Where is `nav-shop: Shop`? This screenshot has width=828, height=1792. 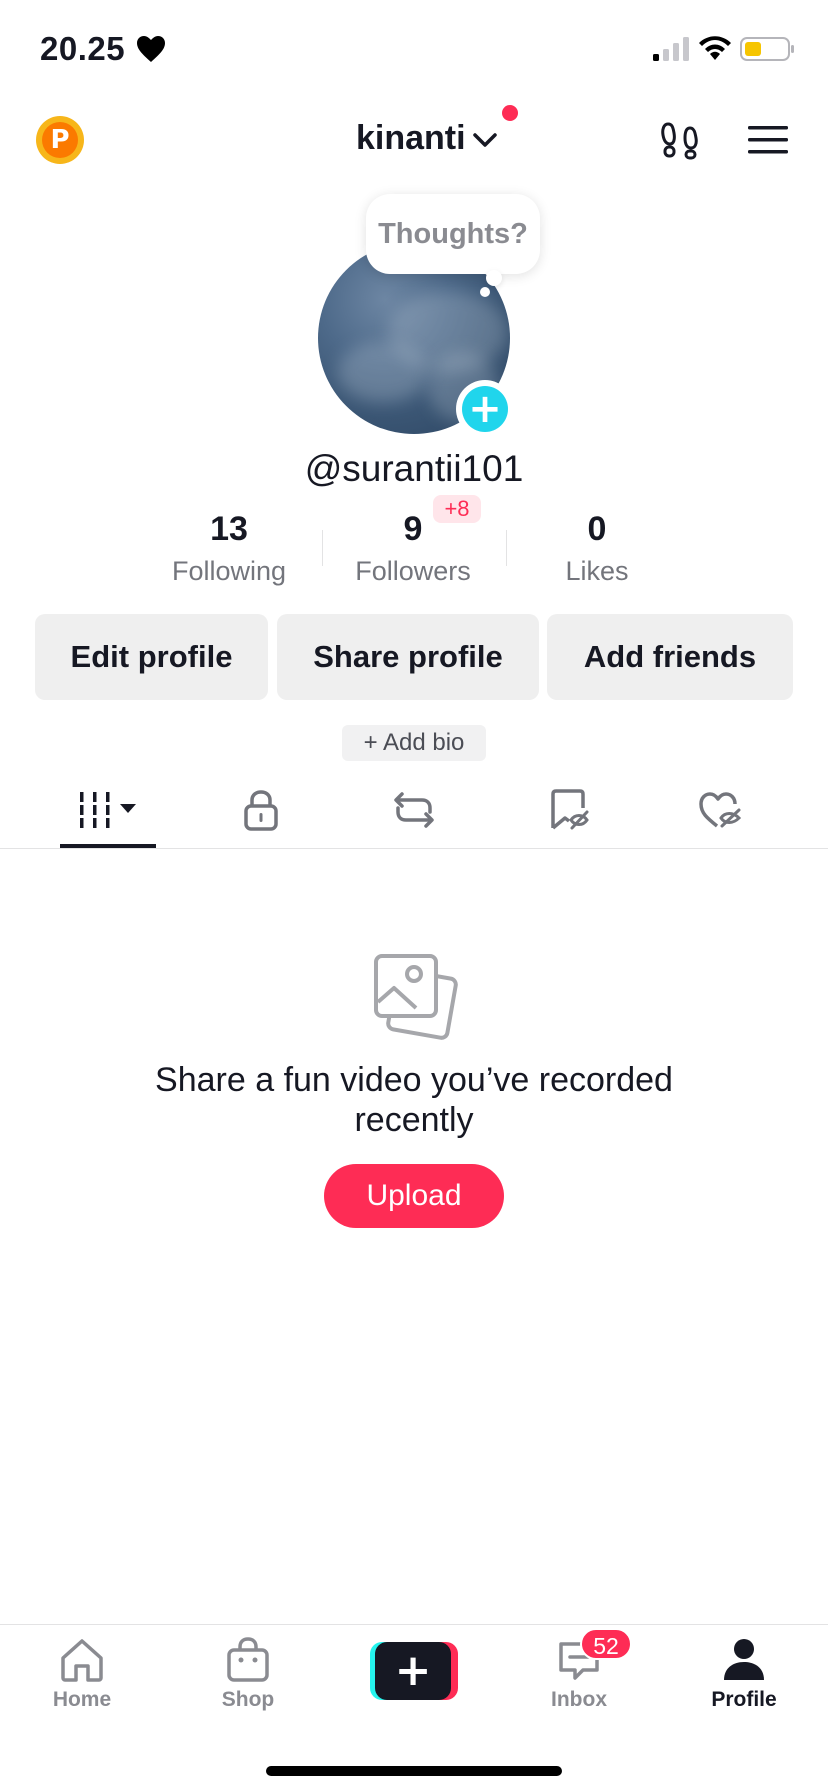
nav-shop: Shop is located at coordinates (248, 1674).